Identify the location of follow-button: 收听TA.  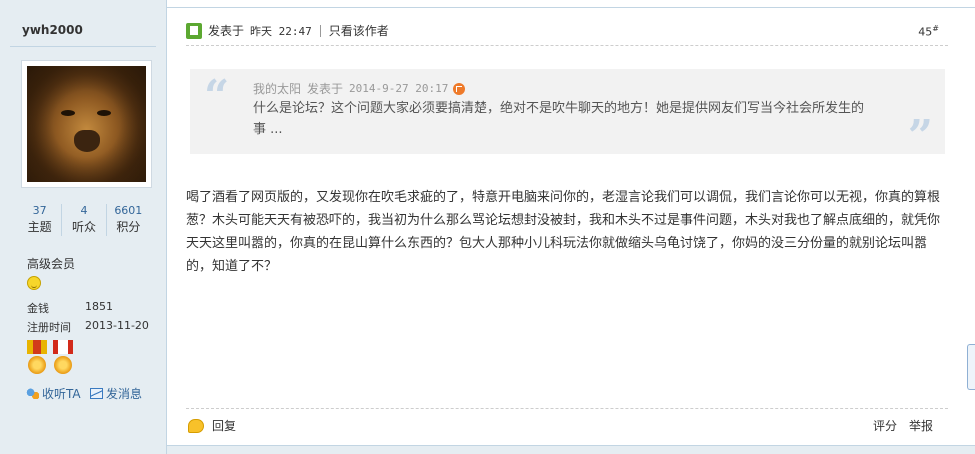
(53, 393).